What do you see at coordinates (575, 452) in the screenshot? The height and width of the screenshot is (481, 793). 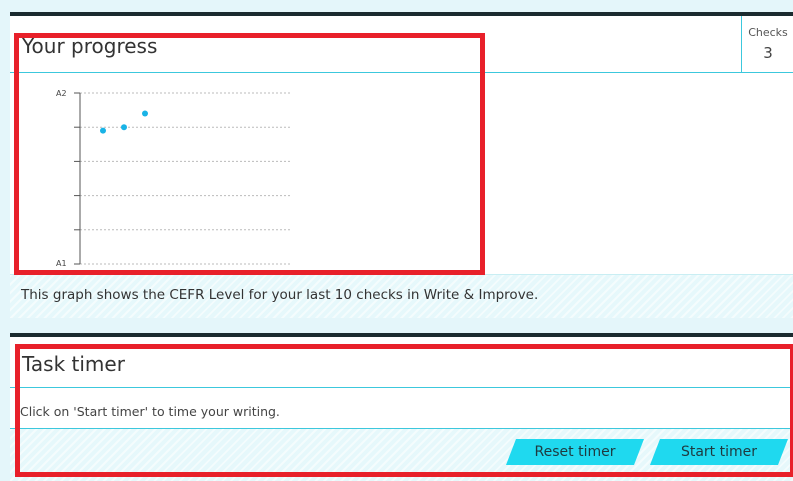 I see `reset-timer-button: Reset timer` at bounding box center [575, 452].